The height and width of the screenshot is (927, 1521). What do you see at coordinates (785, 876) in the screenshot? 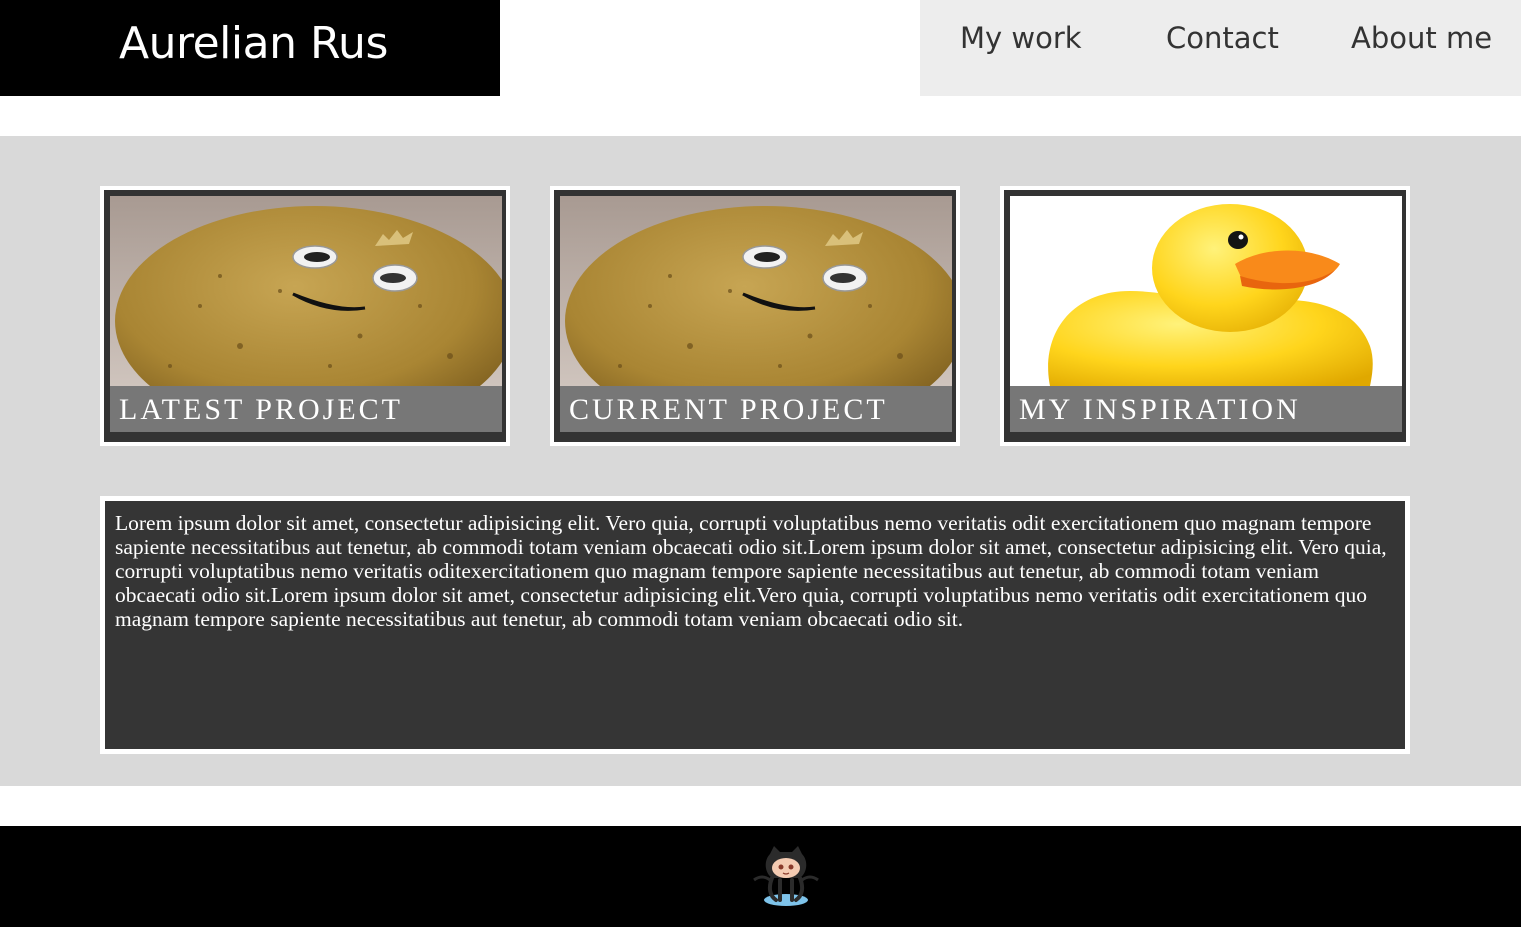
I see `github-octocat-icon` at bounding box center [785, 876].